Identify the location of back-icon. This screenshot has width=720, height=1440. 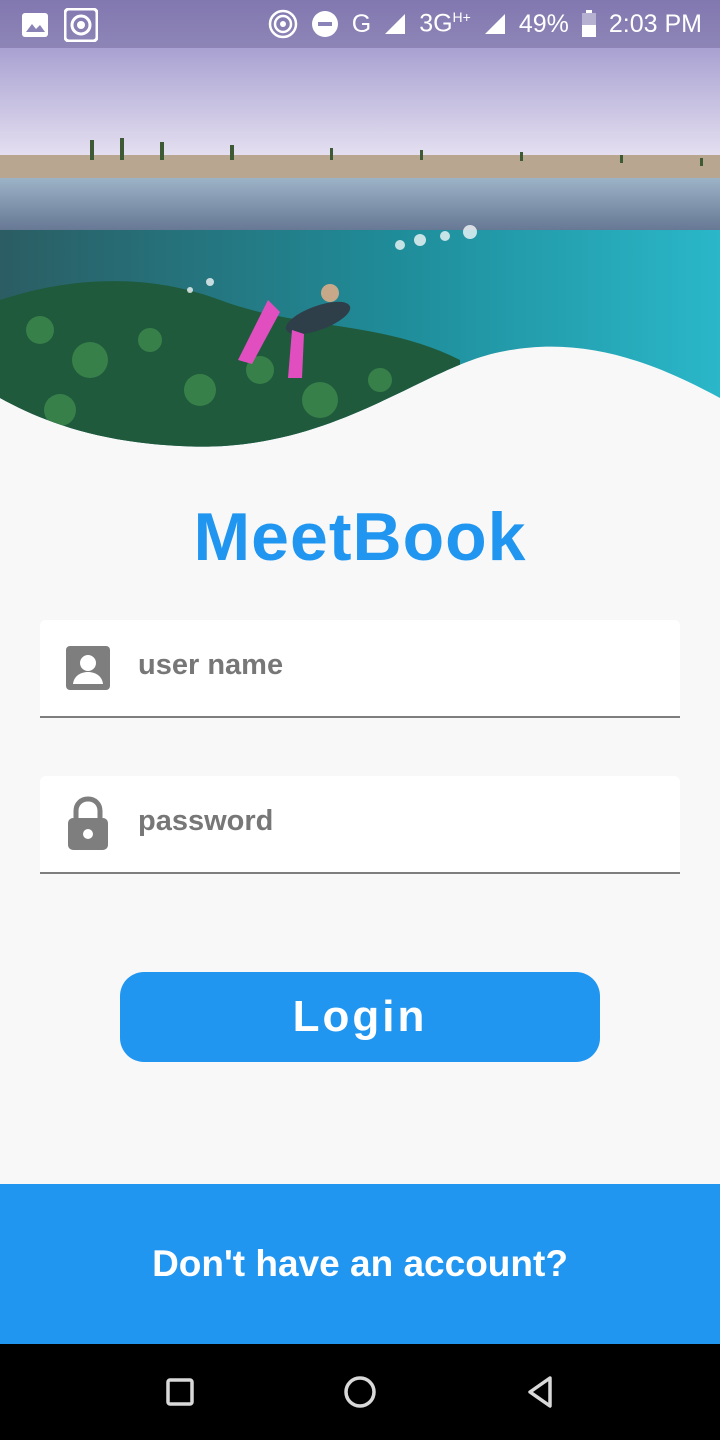
(540, 1392).